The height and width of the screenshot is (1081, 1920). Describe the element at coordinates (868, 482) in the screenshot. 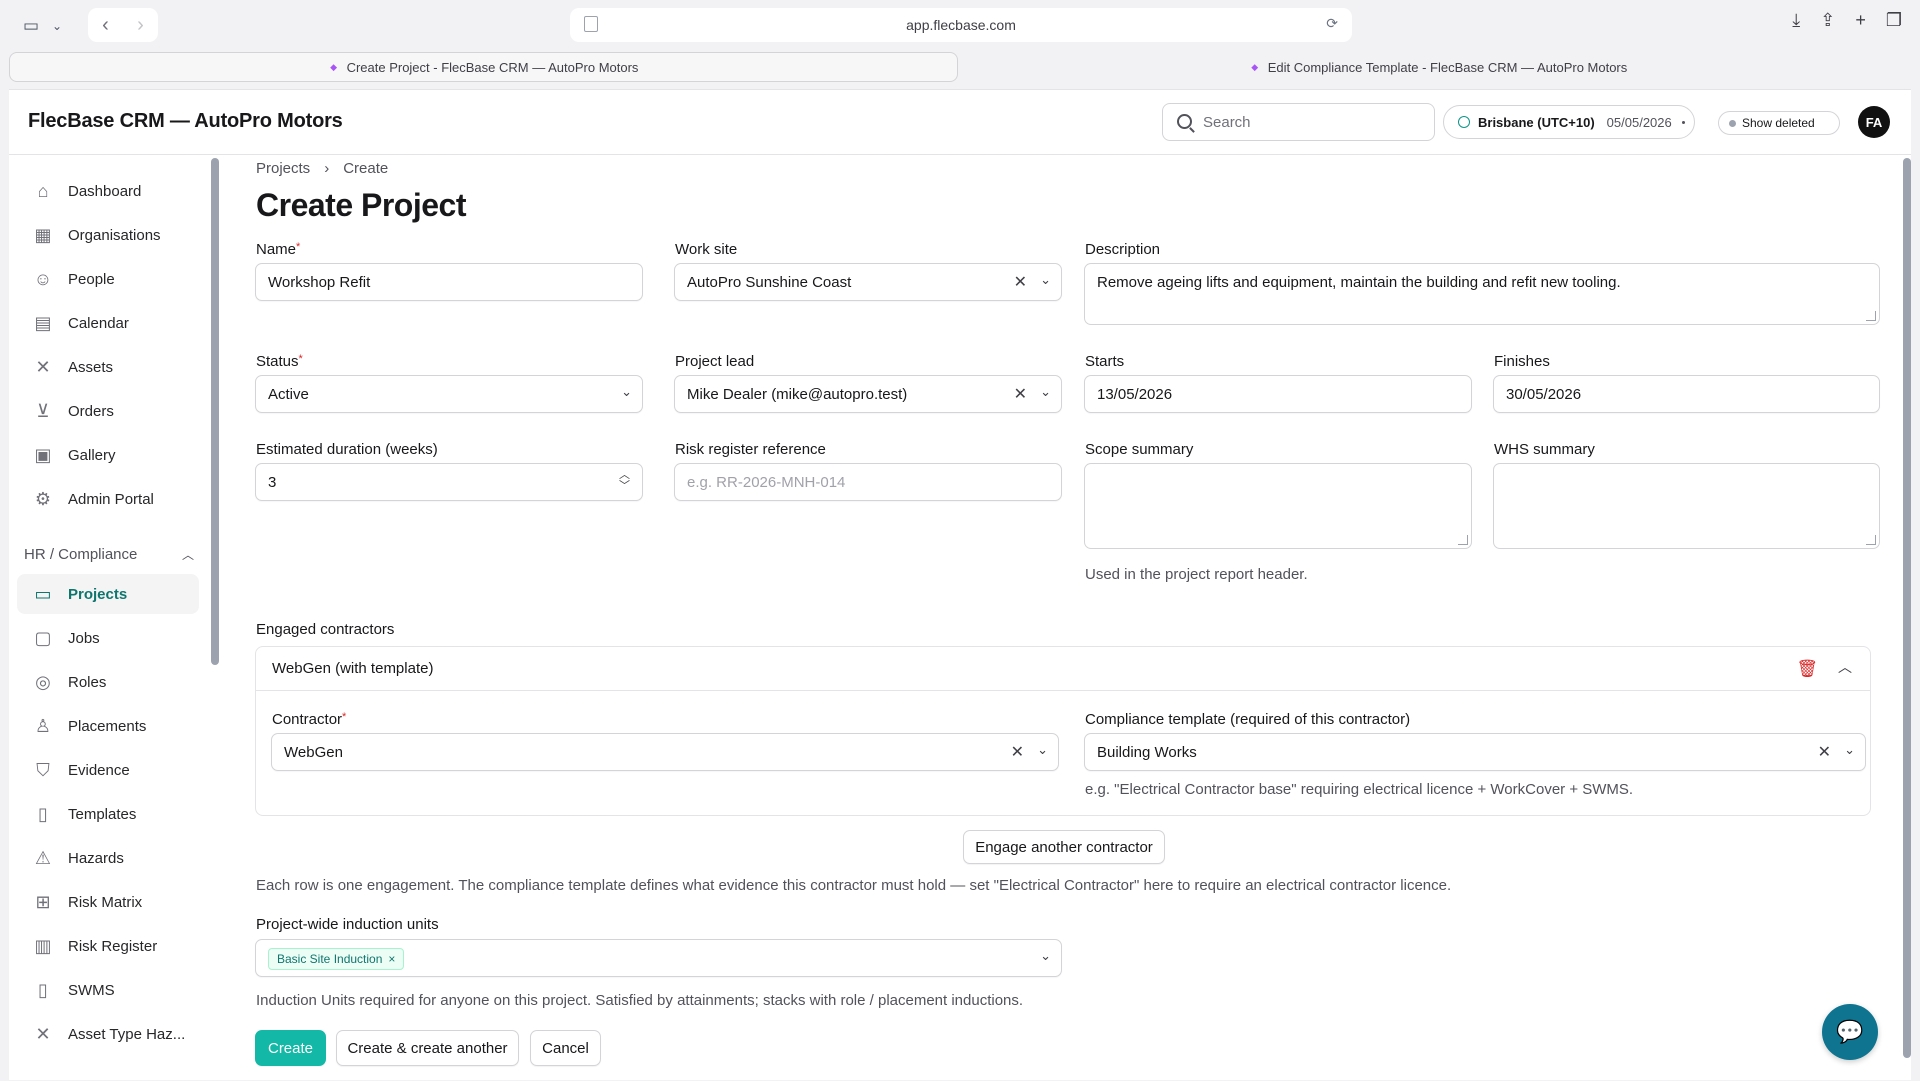

I see `risk-ref-input: e.g. RR-2026-MNH-014` at that location.